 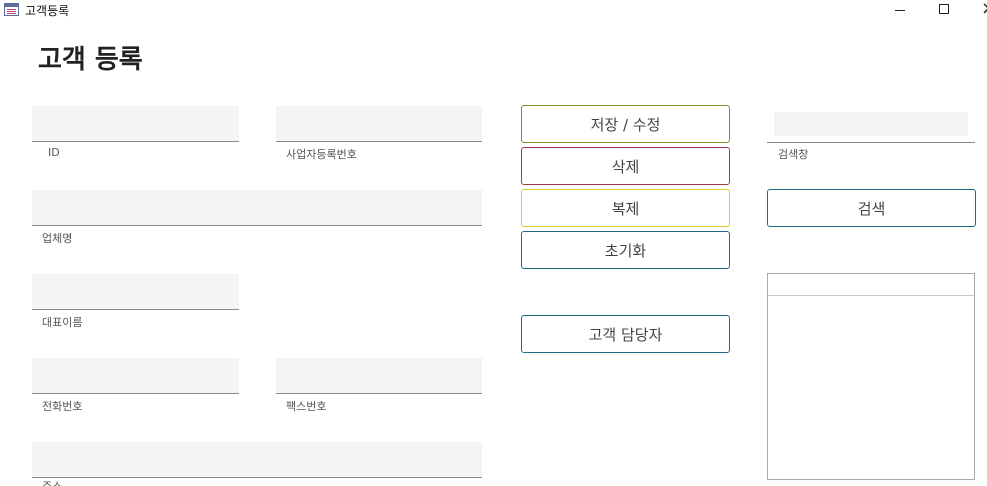 I want to click on delete-button: 삭제, so click(x=625, y=166).